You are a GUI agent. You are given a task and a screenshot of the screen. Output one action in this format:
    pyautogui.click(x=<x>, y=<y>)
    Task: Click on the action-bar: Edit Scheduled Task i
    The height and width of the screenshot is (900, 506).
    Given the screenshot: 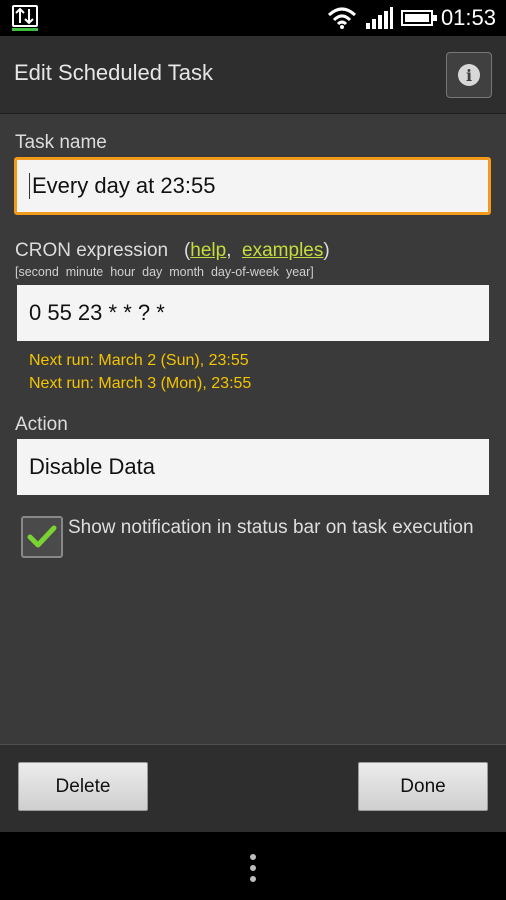 What is the action you would take?
    pyautogui.click(x=253, y=75)
    